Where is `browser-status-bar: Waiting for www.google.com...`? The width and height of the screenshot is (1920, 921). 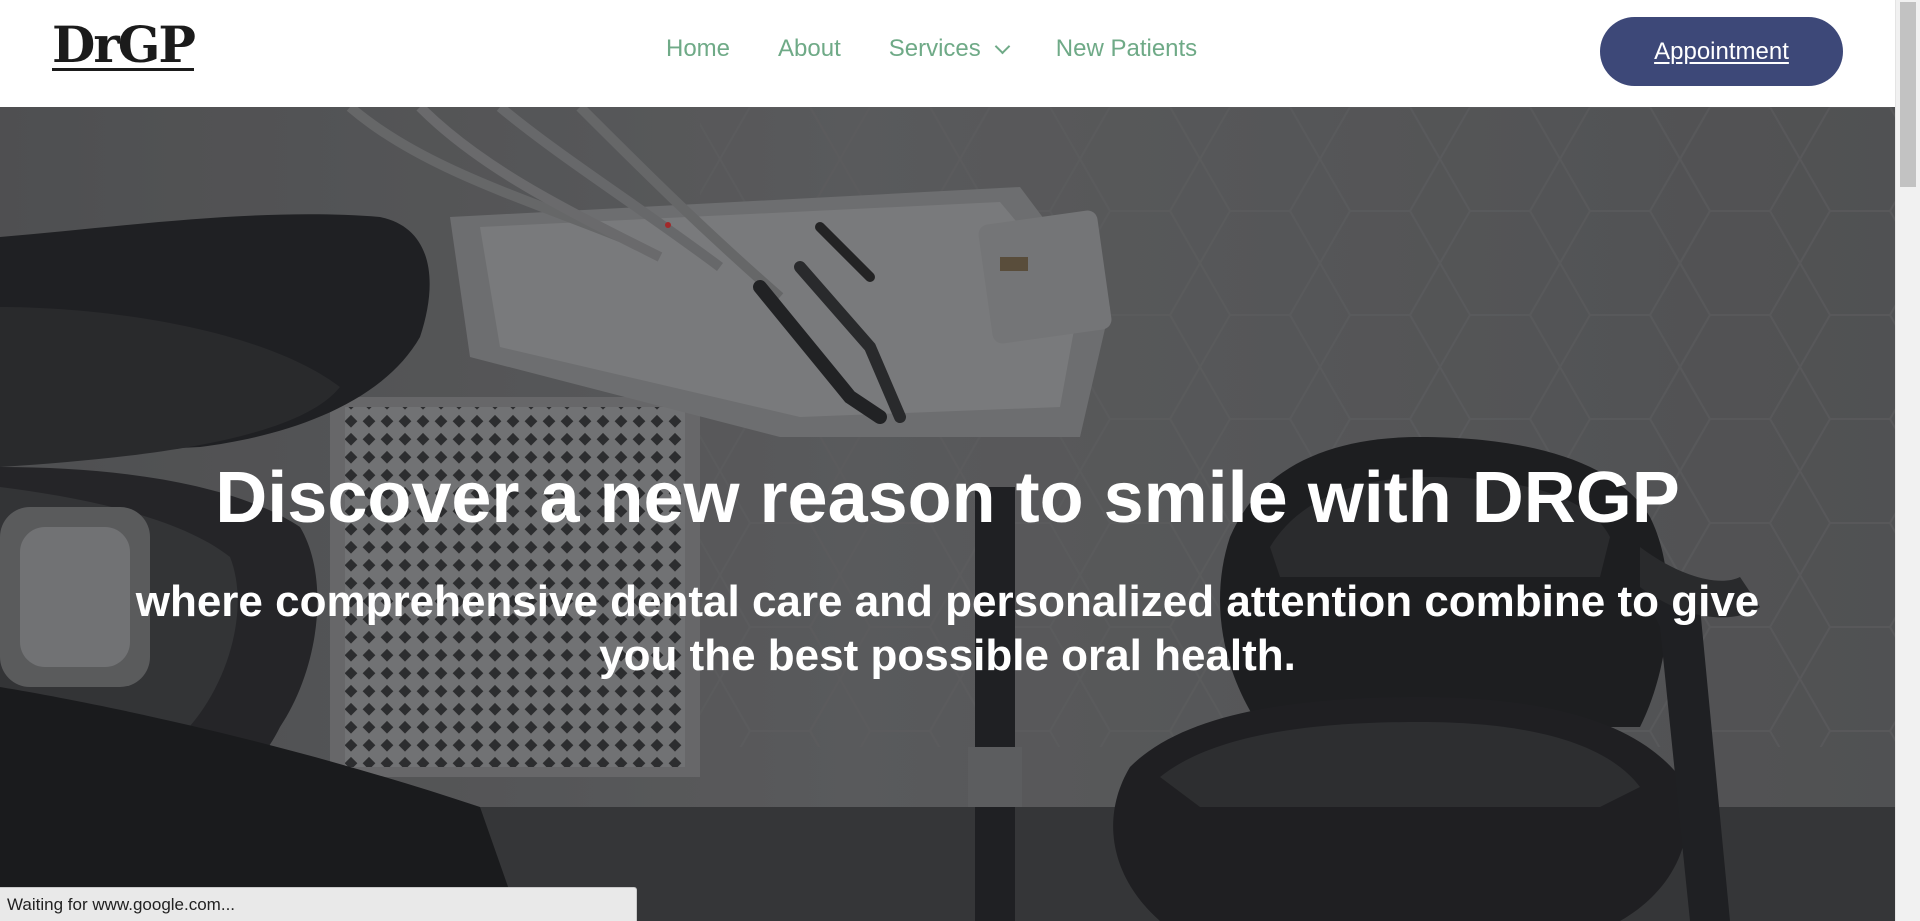 browser-status-bar: Waiting for www.google.com... is located at coordinates (318, 904).